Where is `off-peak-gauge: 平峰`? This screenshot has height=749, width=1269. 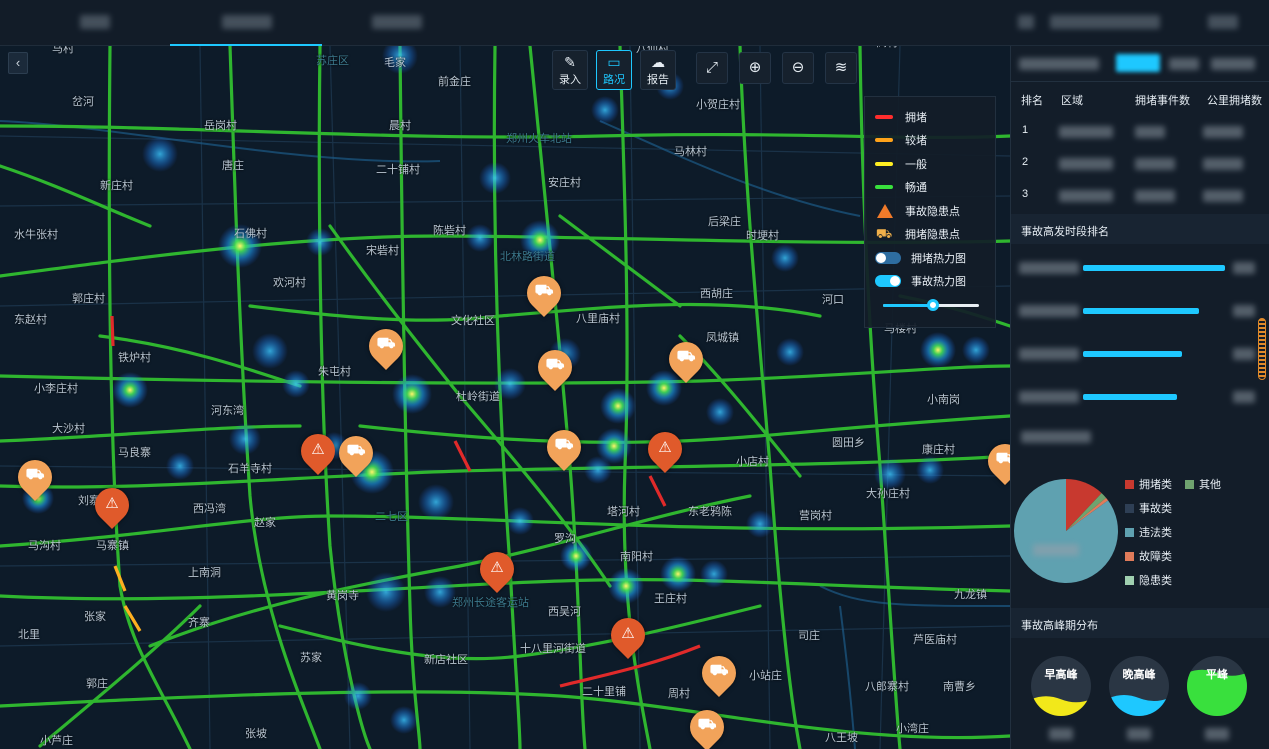 off-peak-gauge: 平峰 is located at coordinates (1217, 686).